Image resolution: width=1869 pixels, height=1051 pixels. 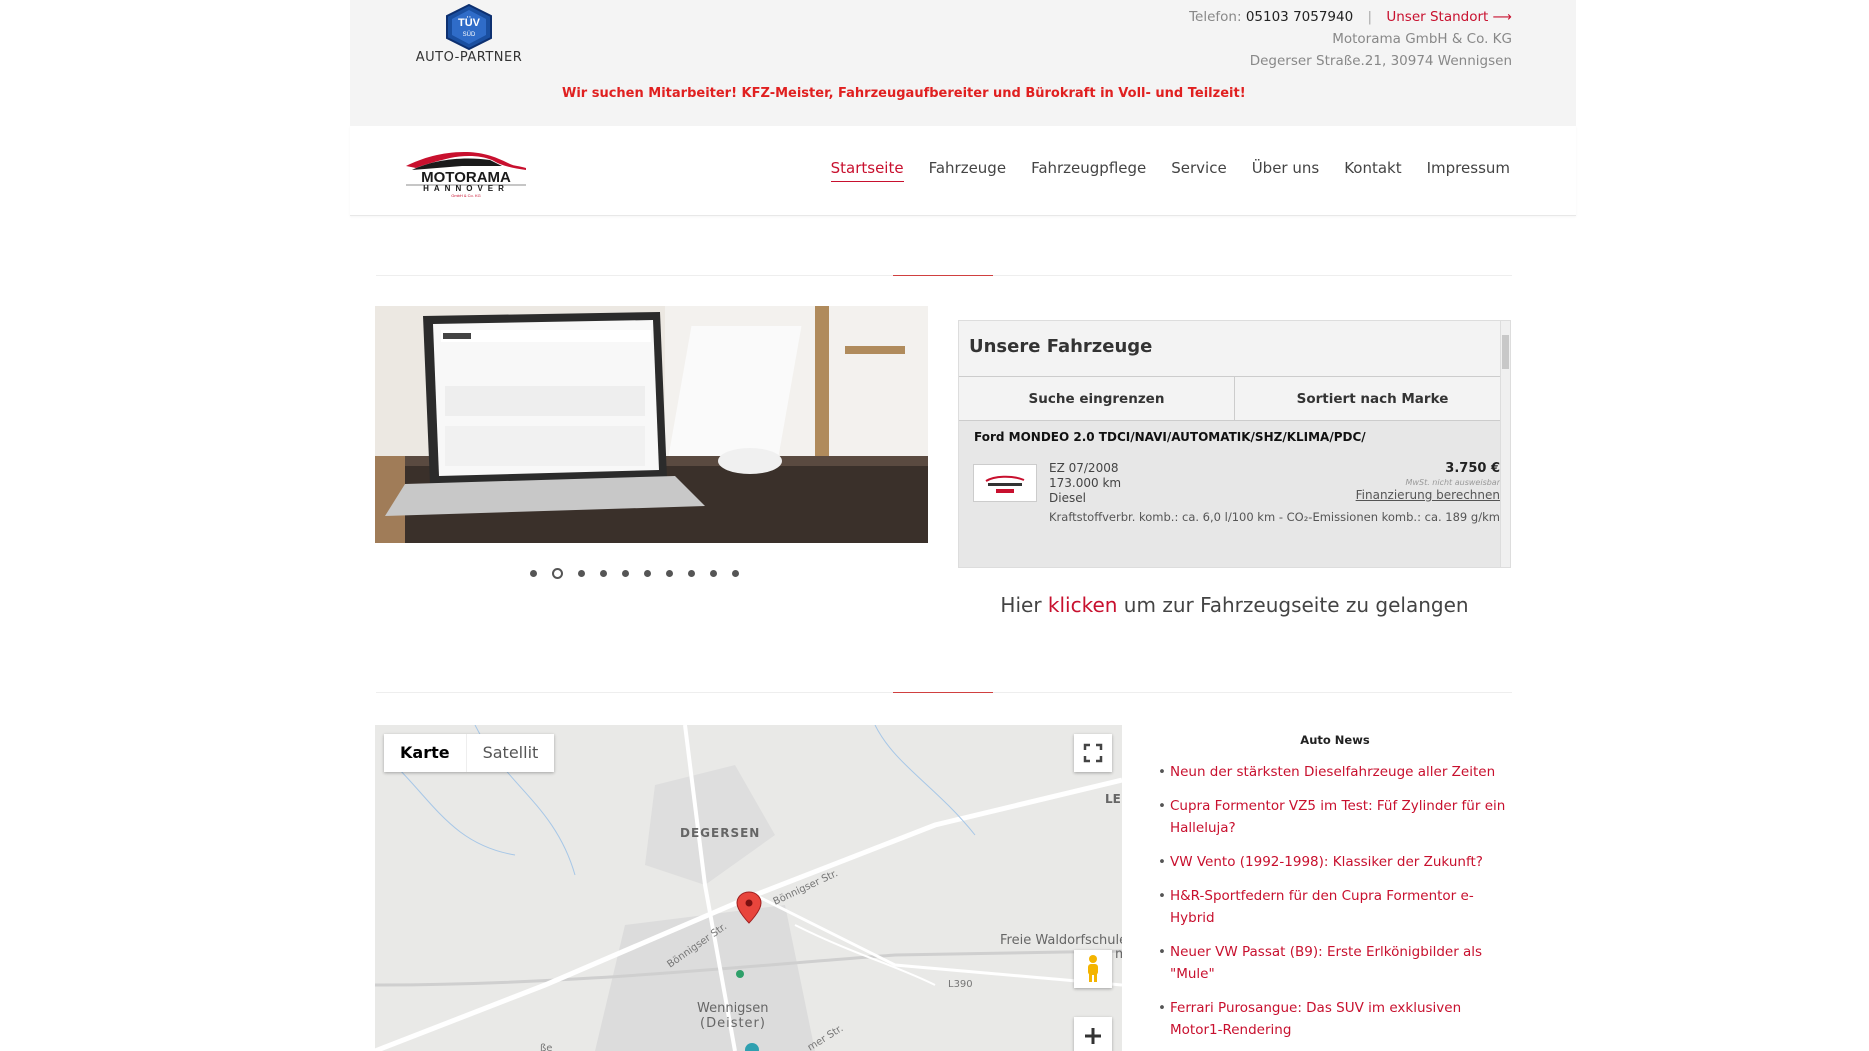 What do you see at coordinates (1118, 954) in the screenshot?
I see `map-label-school-cut: m` at bounding box center [1118, 954].